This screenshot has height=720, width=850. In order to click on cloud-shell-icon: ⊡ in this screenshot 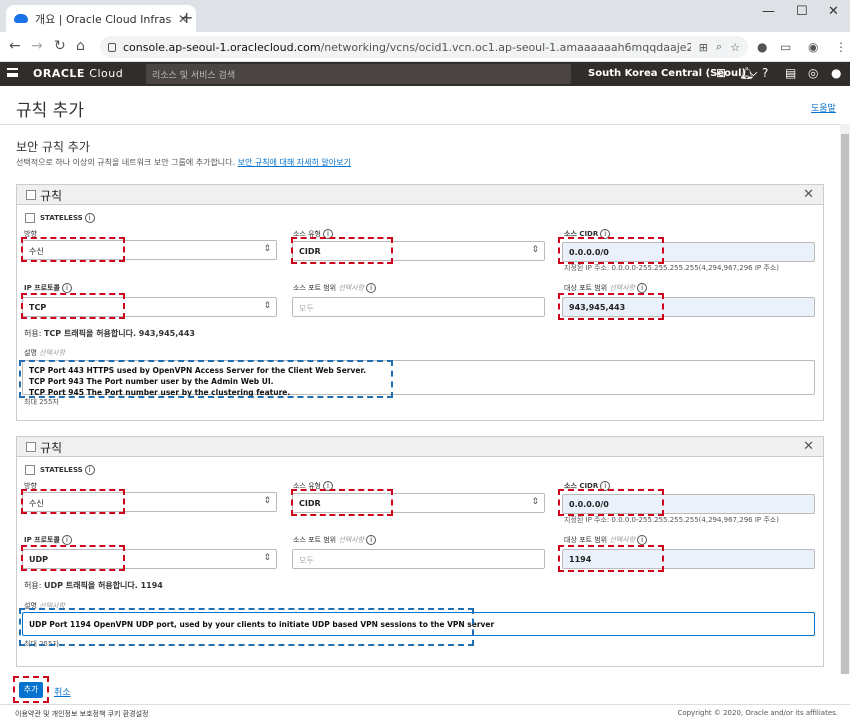, I will do `click(721, 73)`.